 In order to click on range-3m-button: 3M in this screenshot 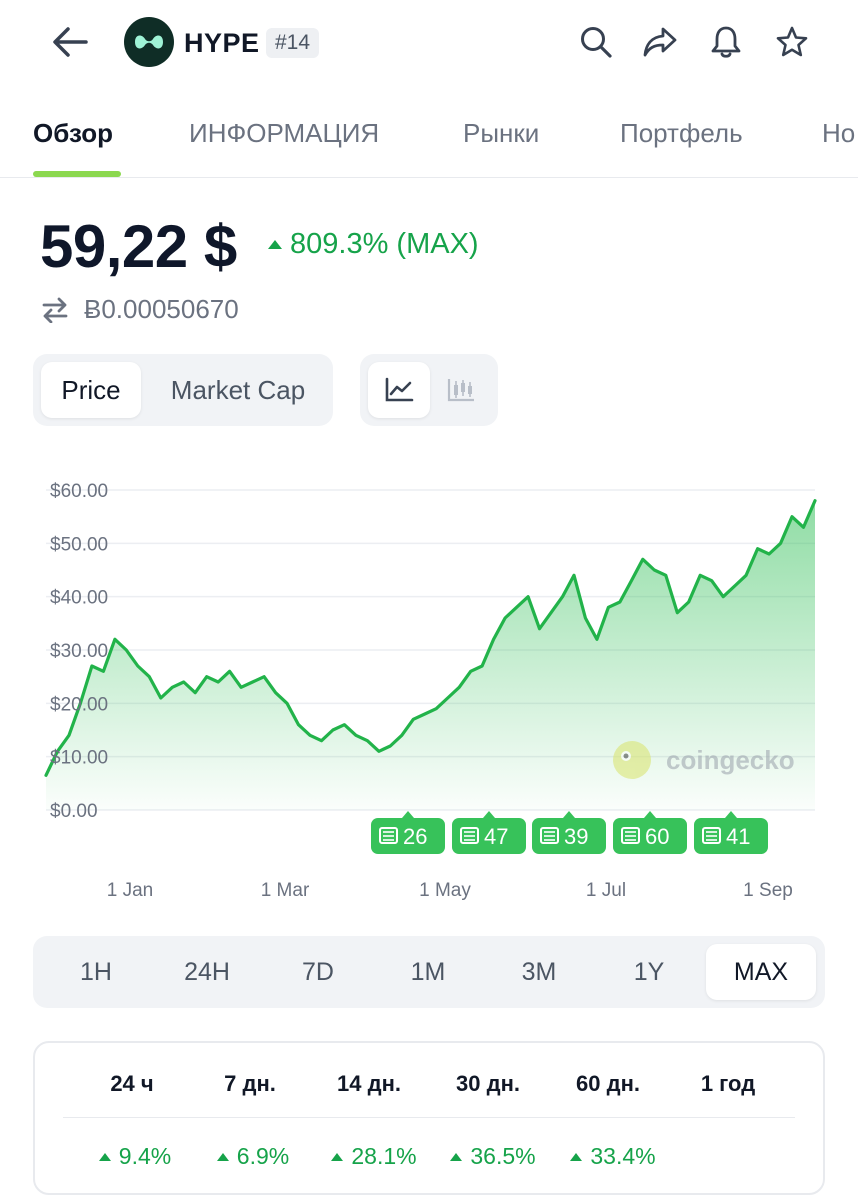, I will do `click(539, 972)`.